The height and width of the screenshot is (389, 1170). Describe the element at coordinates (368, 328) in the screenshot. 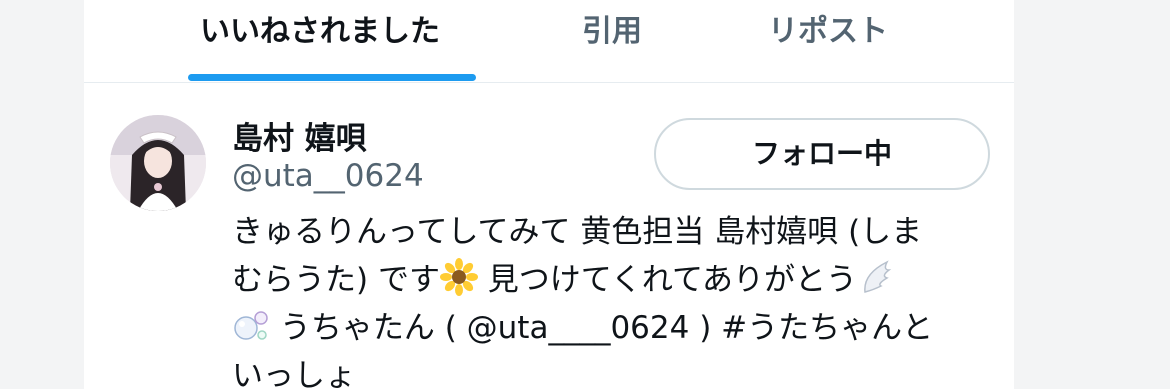

I see `bio-text: うちゃたん (` at that location.